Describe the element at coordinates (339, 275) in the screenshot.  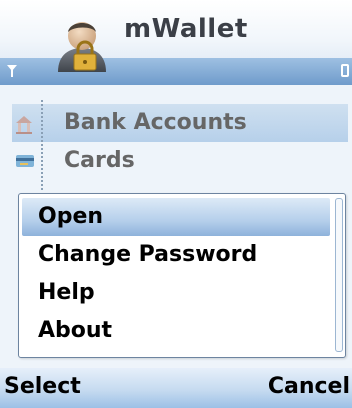
I see `menu-scrollbar` at that location.